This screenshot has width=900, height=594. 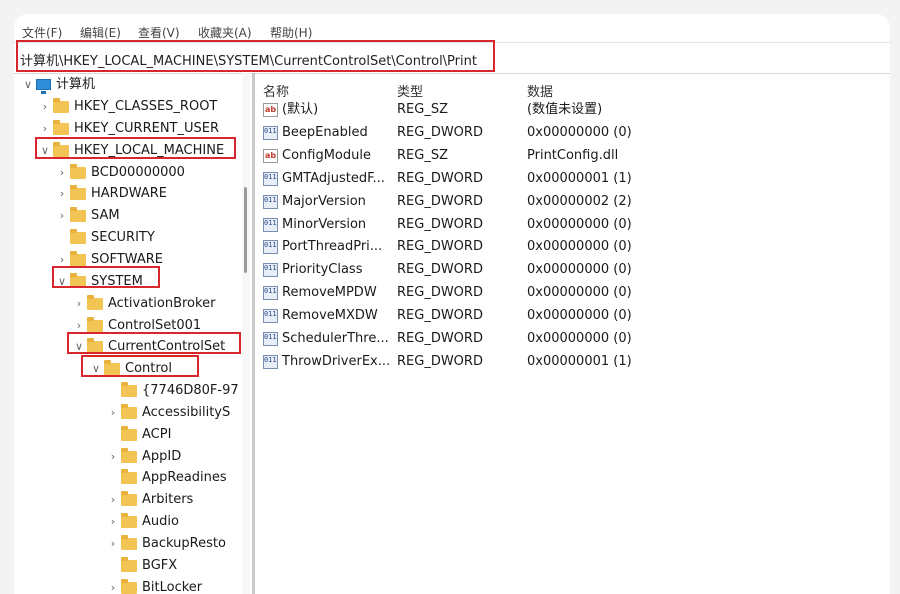 What do you see at coordinates (148, 369) in the screenshot?
I see `tree-item-label: Control` at bounding box center [148, 369].